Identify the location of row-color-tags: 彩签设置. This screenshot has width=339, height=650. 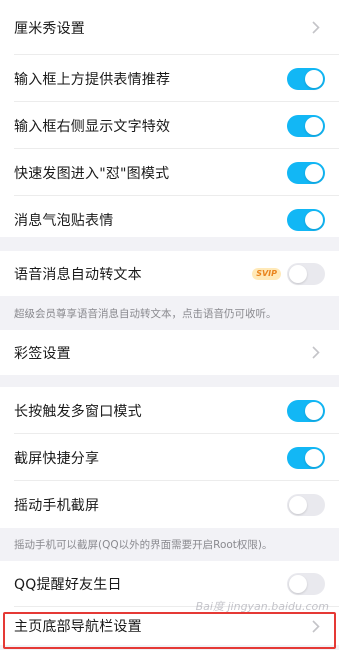
(169, 352).